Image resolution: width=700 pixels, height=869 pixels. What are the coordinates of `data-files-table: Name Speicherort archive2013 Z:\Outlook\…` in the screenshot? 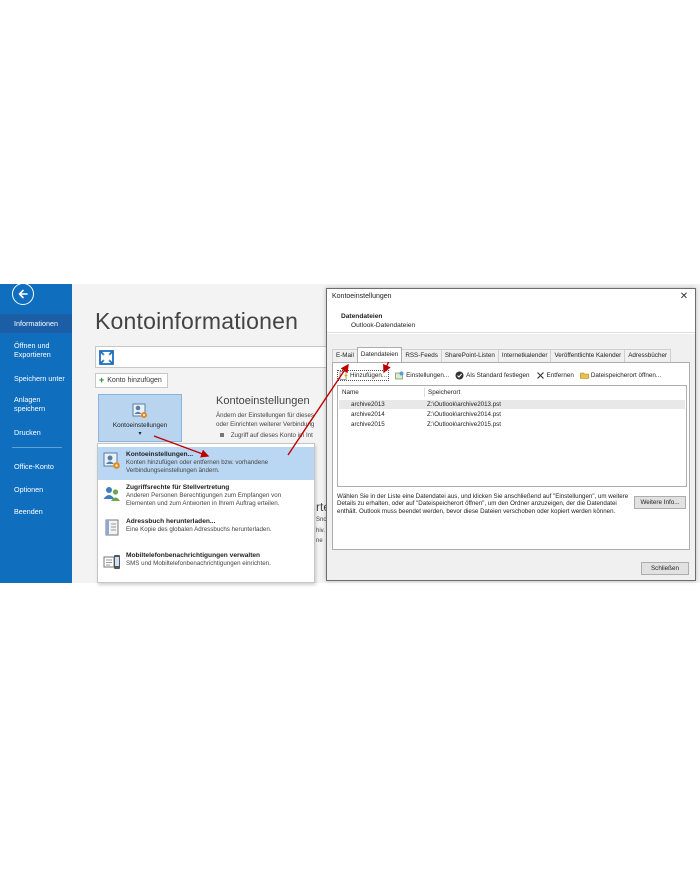 It's located at (512, 436).